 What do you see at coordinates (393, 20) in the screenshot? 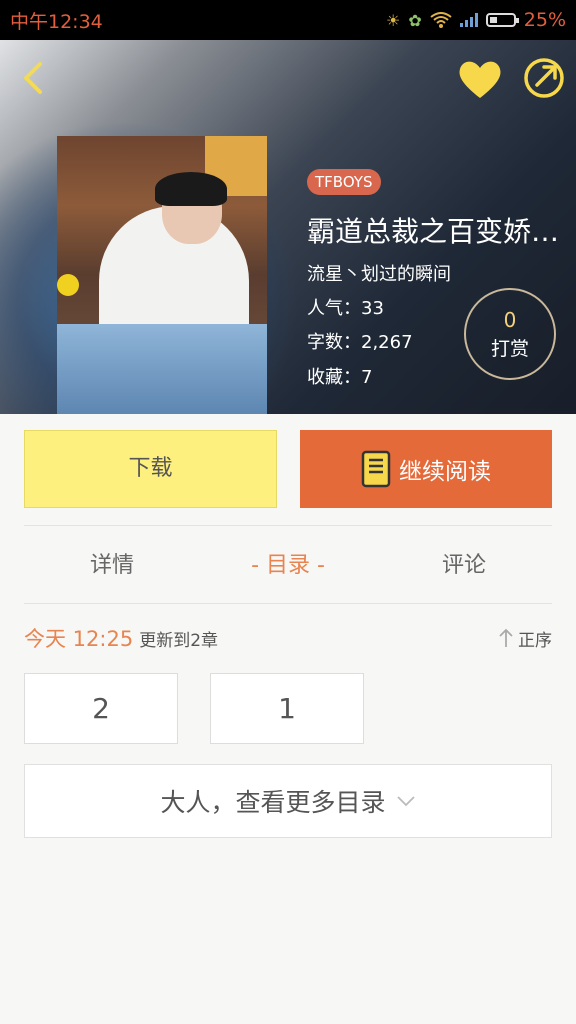
I see `alarm-icon: ☀` at bounding box center [393, 20].